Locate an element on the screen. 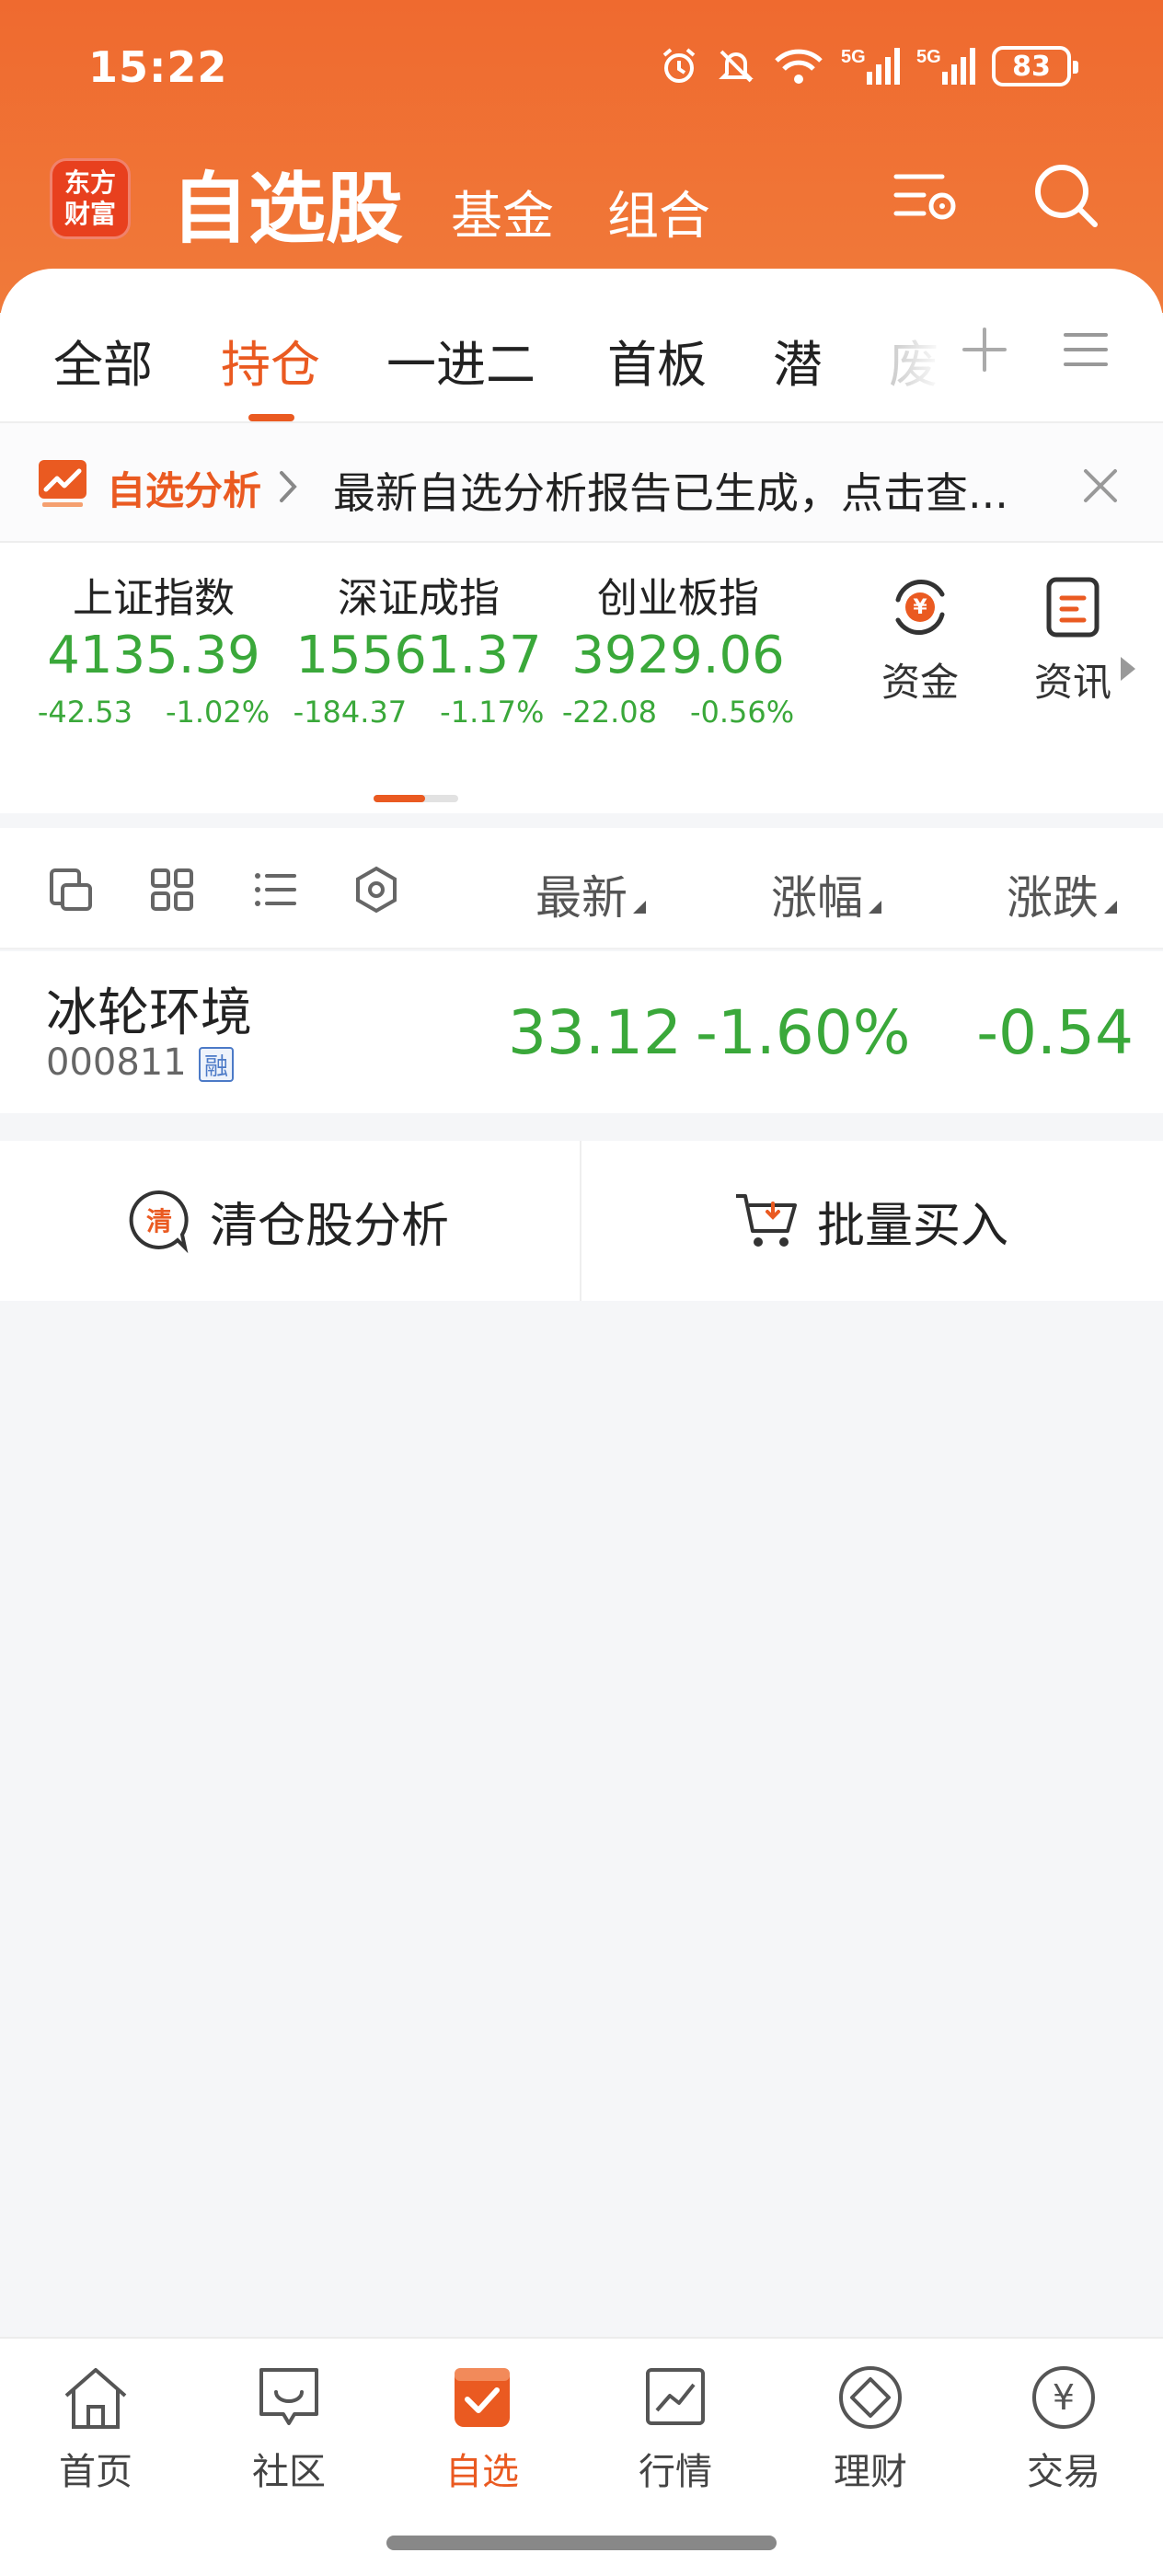 The width and height of the screenshot is (1163, 2576). settings-hex-icon is located at coordinates (376, 889).